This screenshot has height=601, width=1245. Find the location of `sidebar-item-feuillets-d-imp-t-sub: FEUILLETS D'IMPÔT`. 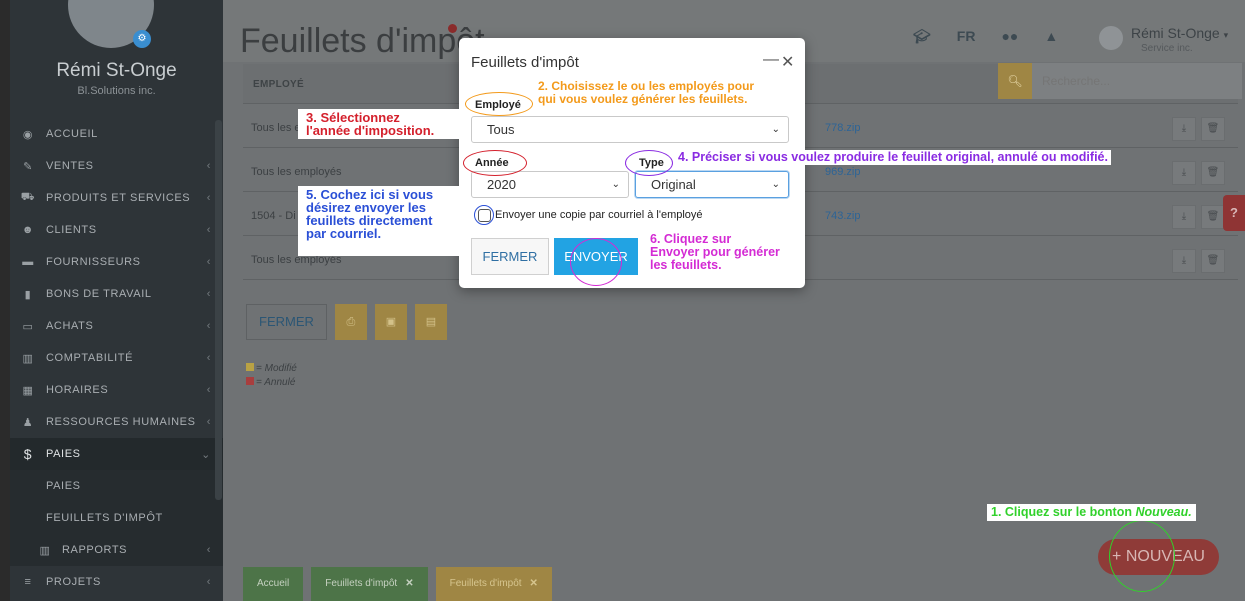

sidebar-item-feuillets-d-imp-t-sub: FEUILLETS D'IMPÔT is located at coordinates (116, 518).